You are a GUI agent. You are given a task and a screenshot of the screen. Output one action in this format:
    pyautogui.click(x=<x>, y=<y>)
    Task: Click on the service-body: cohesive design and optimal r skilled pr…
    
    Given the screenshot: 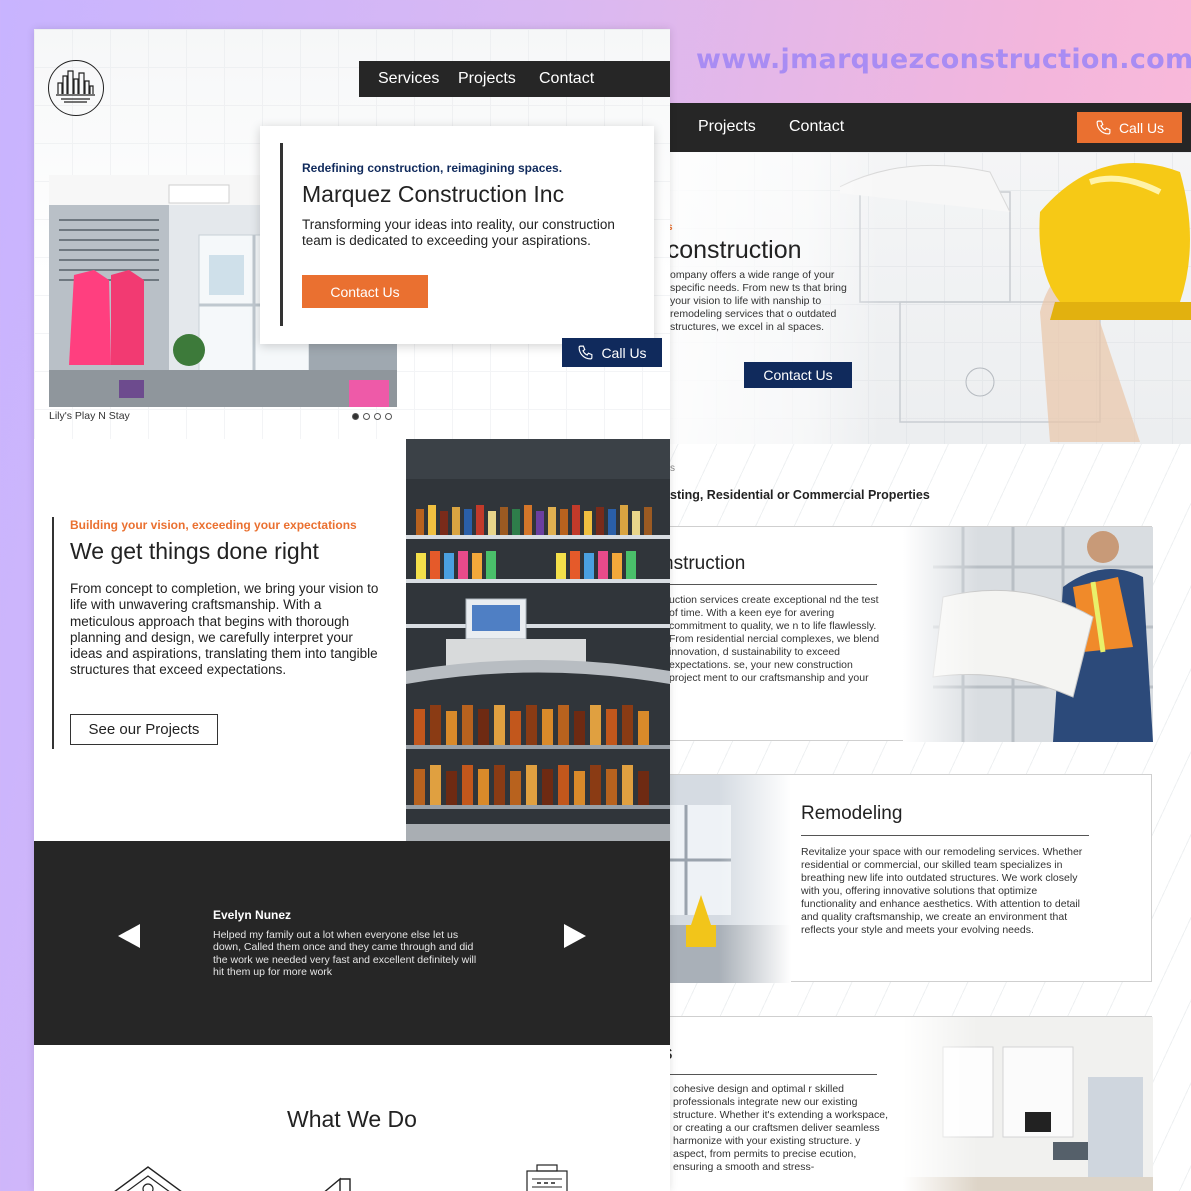 What is the action you would take?
    pyautogui.click(x=781, y=1128)
    